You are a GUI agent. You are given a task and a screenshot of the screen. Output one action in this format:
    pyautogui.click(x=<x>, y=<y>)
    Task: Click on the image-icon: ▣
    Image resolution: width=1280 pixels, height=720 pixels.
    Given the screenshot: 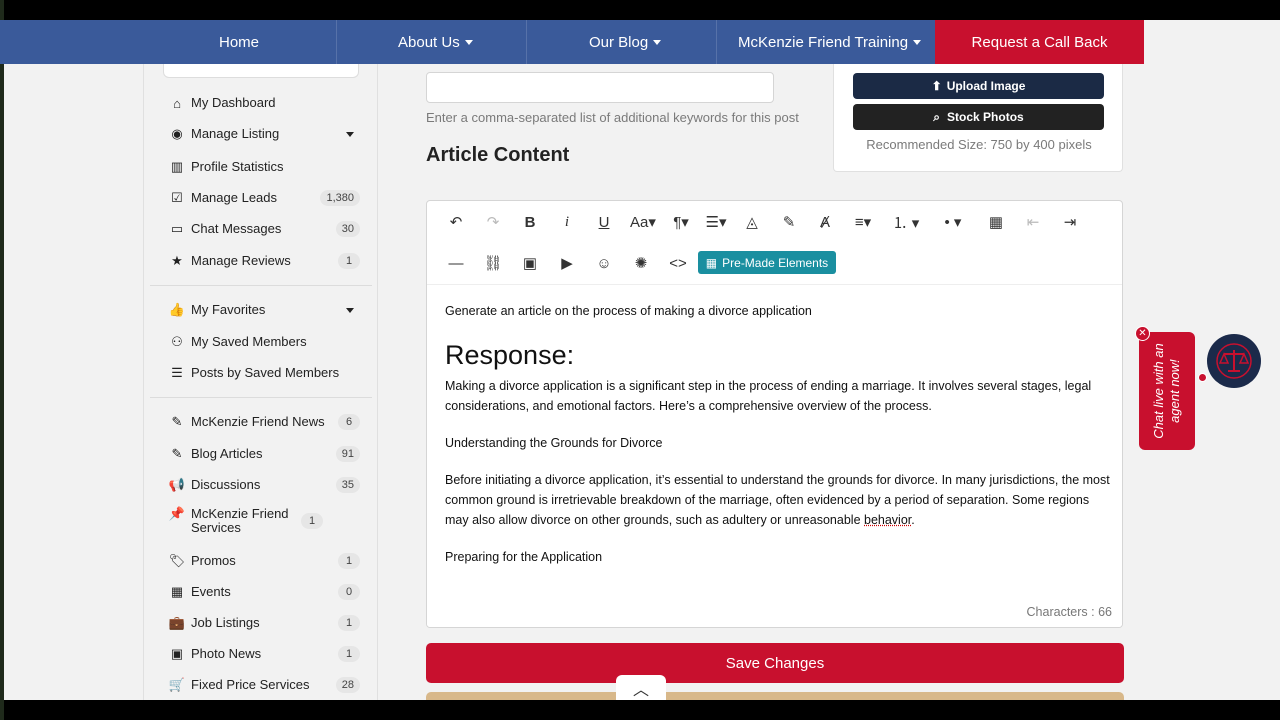 What is the action you would take?
    pyautogui.click(x=177, y=653)
    